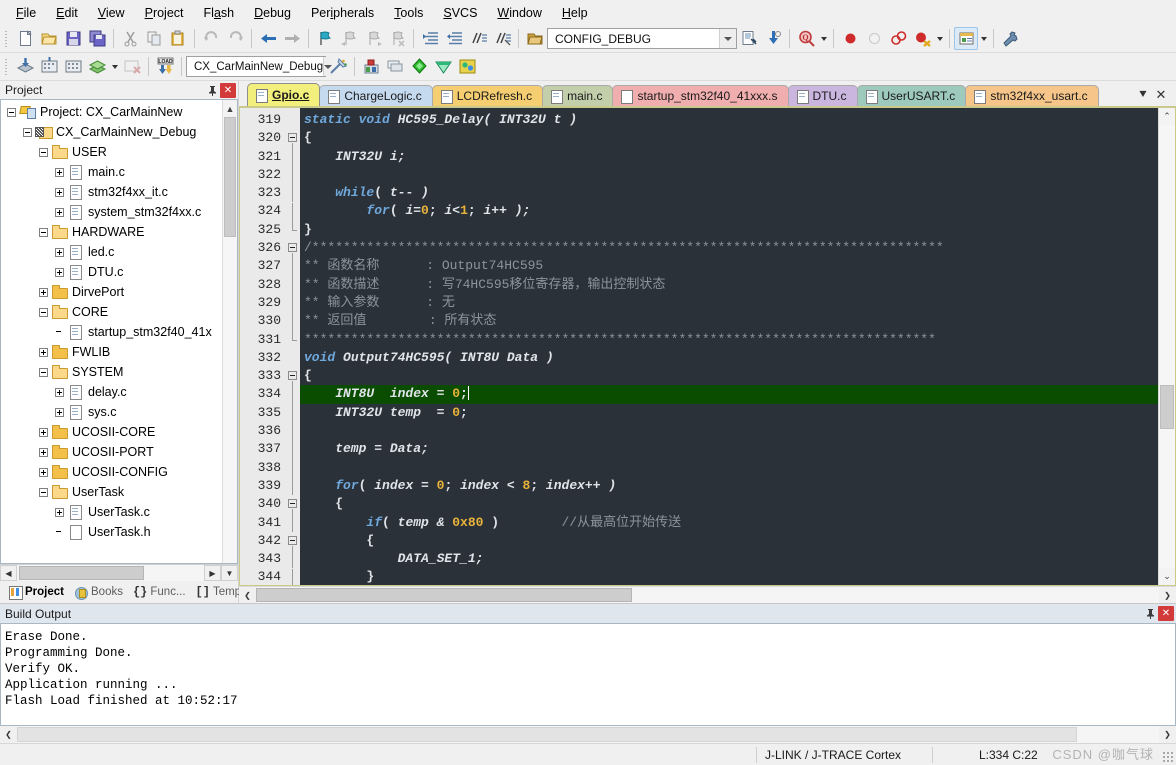  I want to click on code-line, so click(729, 468).